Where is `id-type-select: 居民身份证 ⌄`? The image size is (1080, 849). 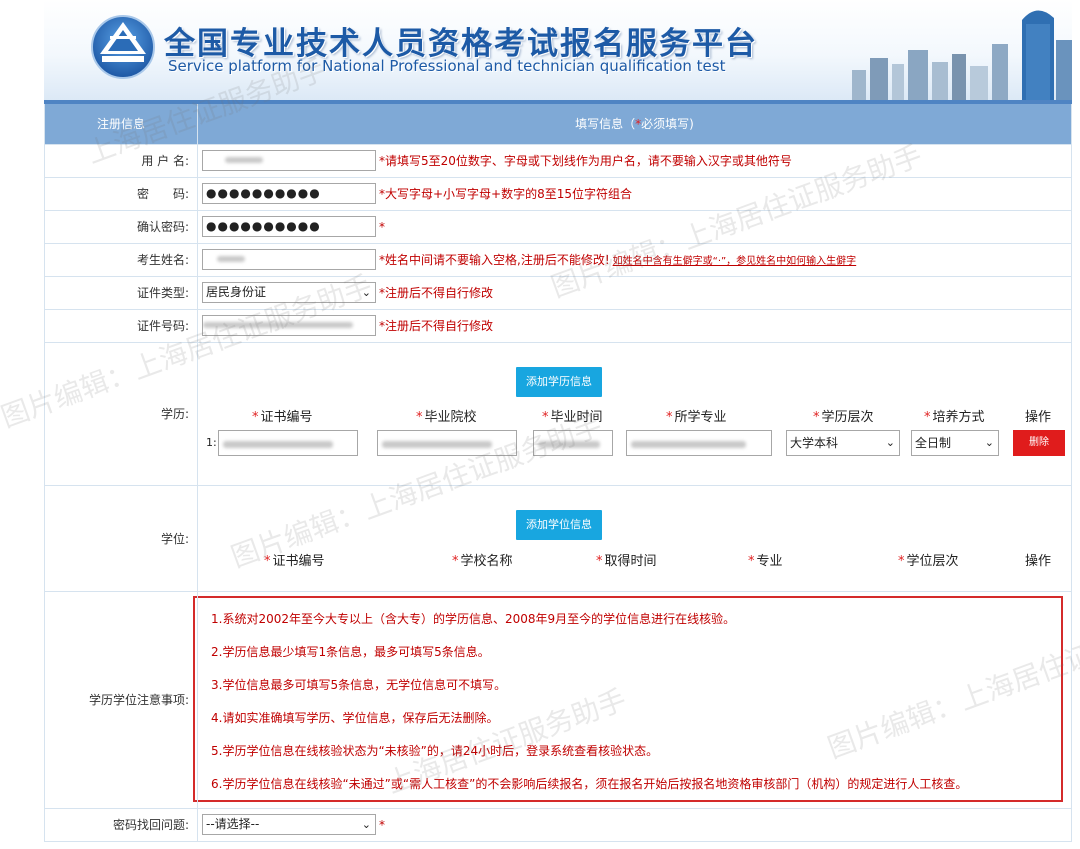 id-type-select: 居民身份证 ⌄ is located at coordinates (289, 292).